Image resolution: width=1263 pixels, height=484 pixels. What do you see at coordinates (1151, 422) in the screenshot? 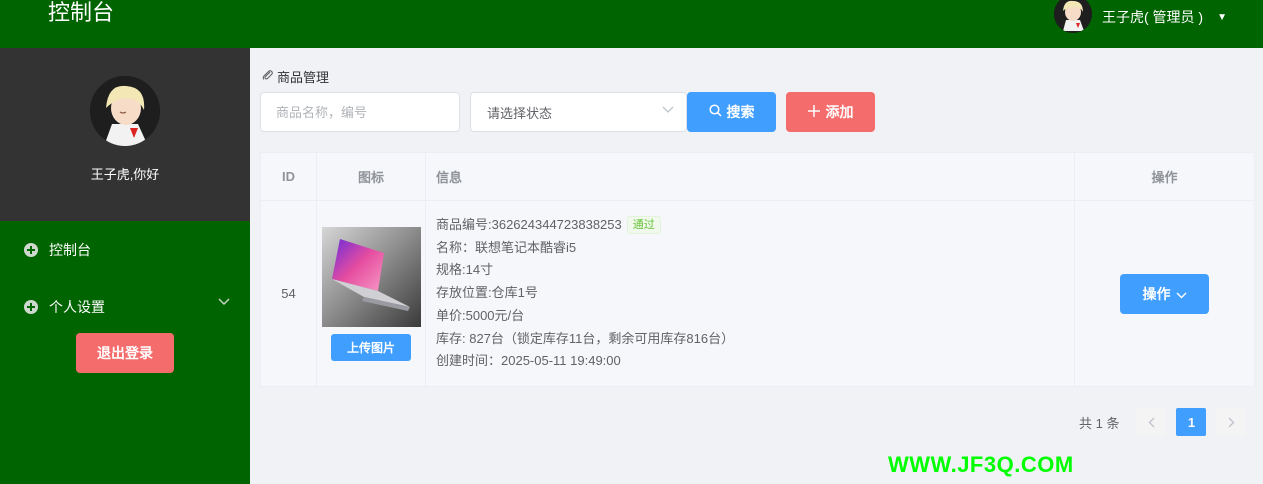
I see `prev-page-button` at bounding box center [1151, 422].